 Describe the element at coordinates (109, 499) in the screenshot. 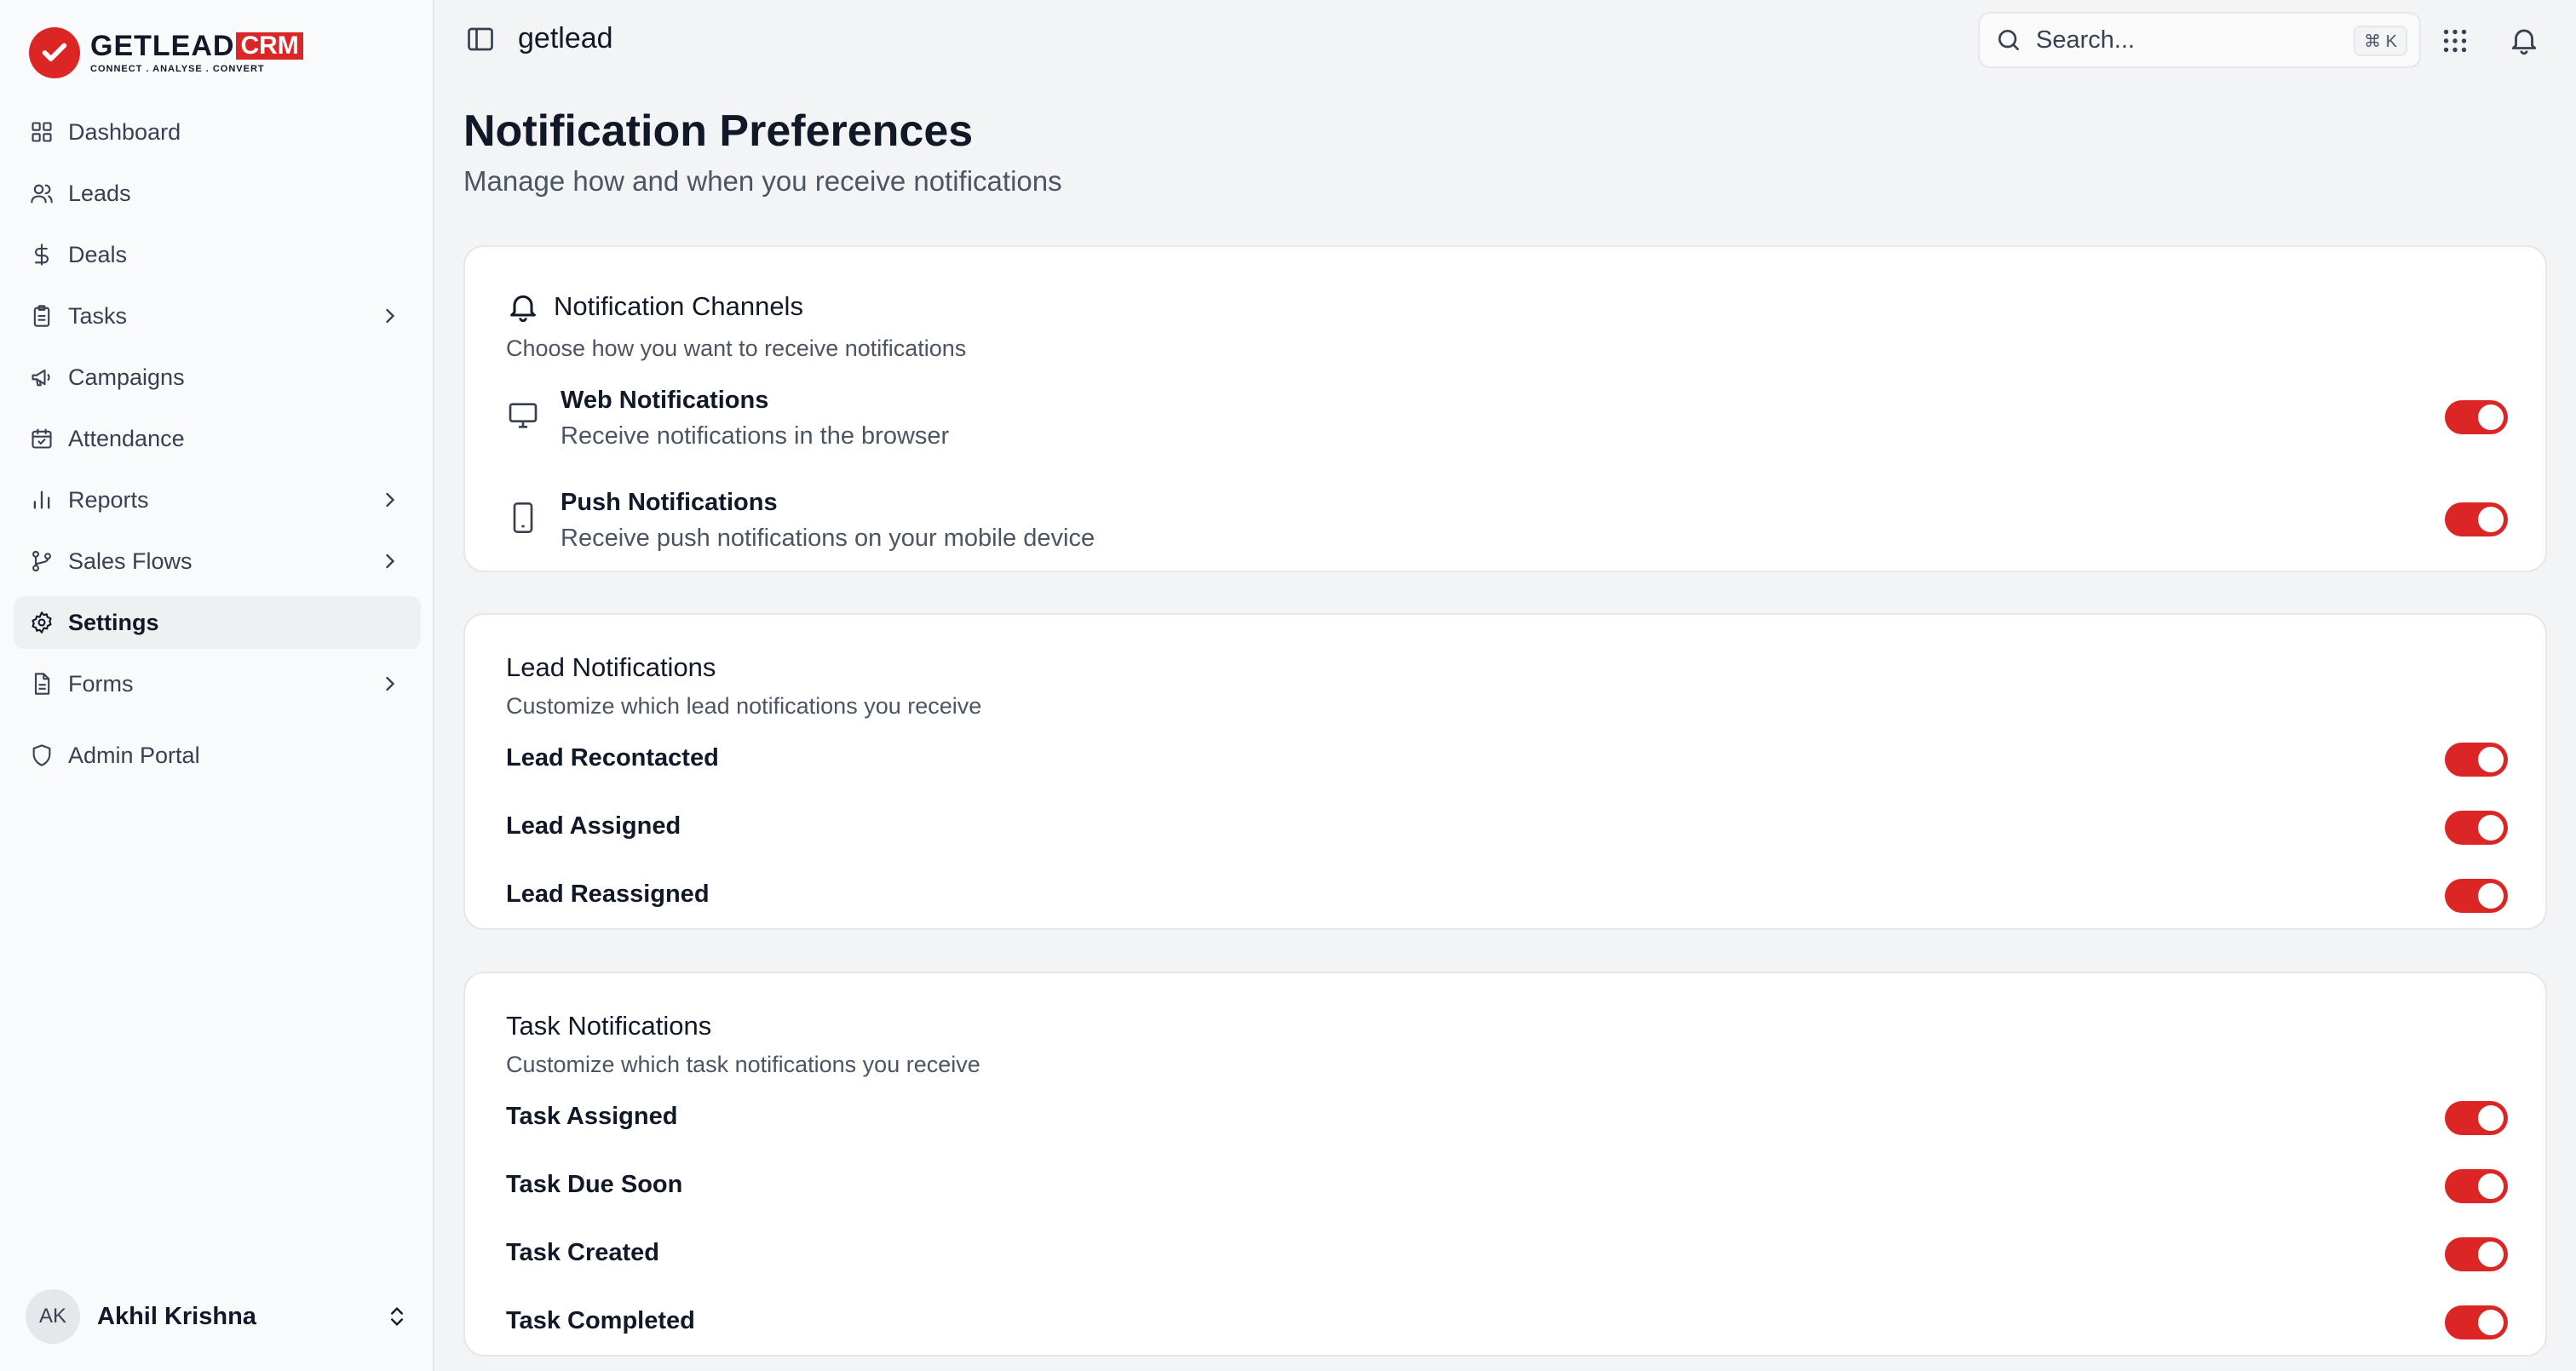

I see `sidebar-item-label: Reports` at that location.